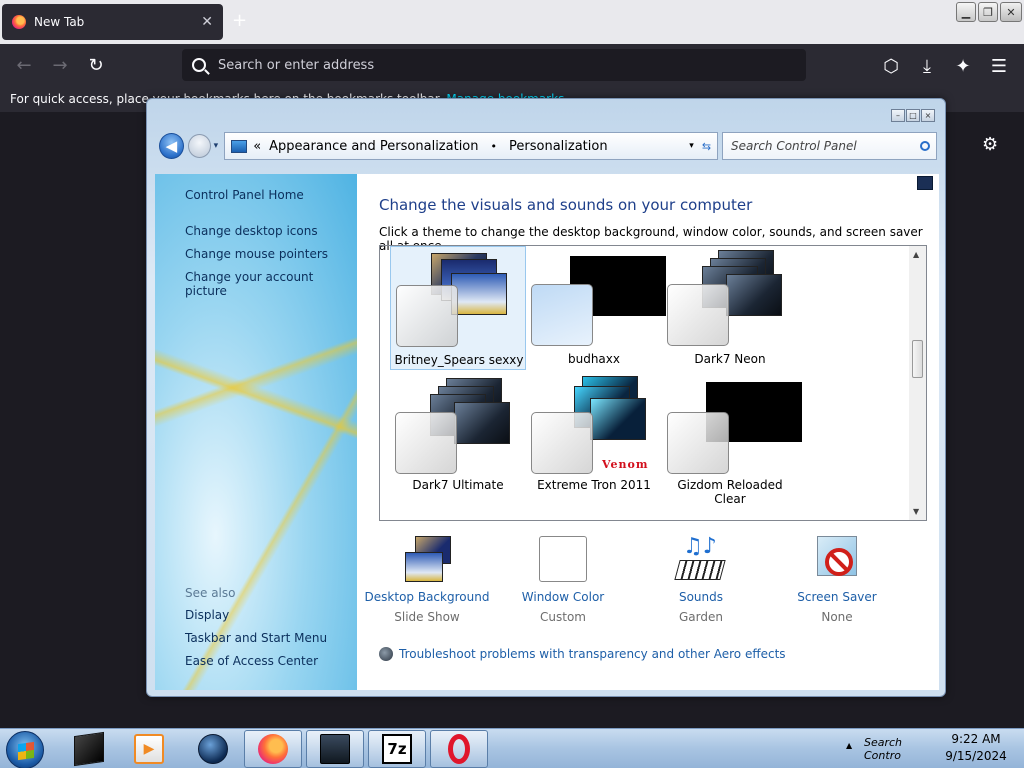  I want to click on theme-item: Britney_Spears sexxy, so click(458, 308).